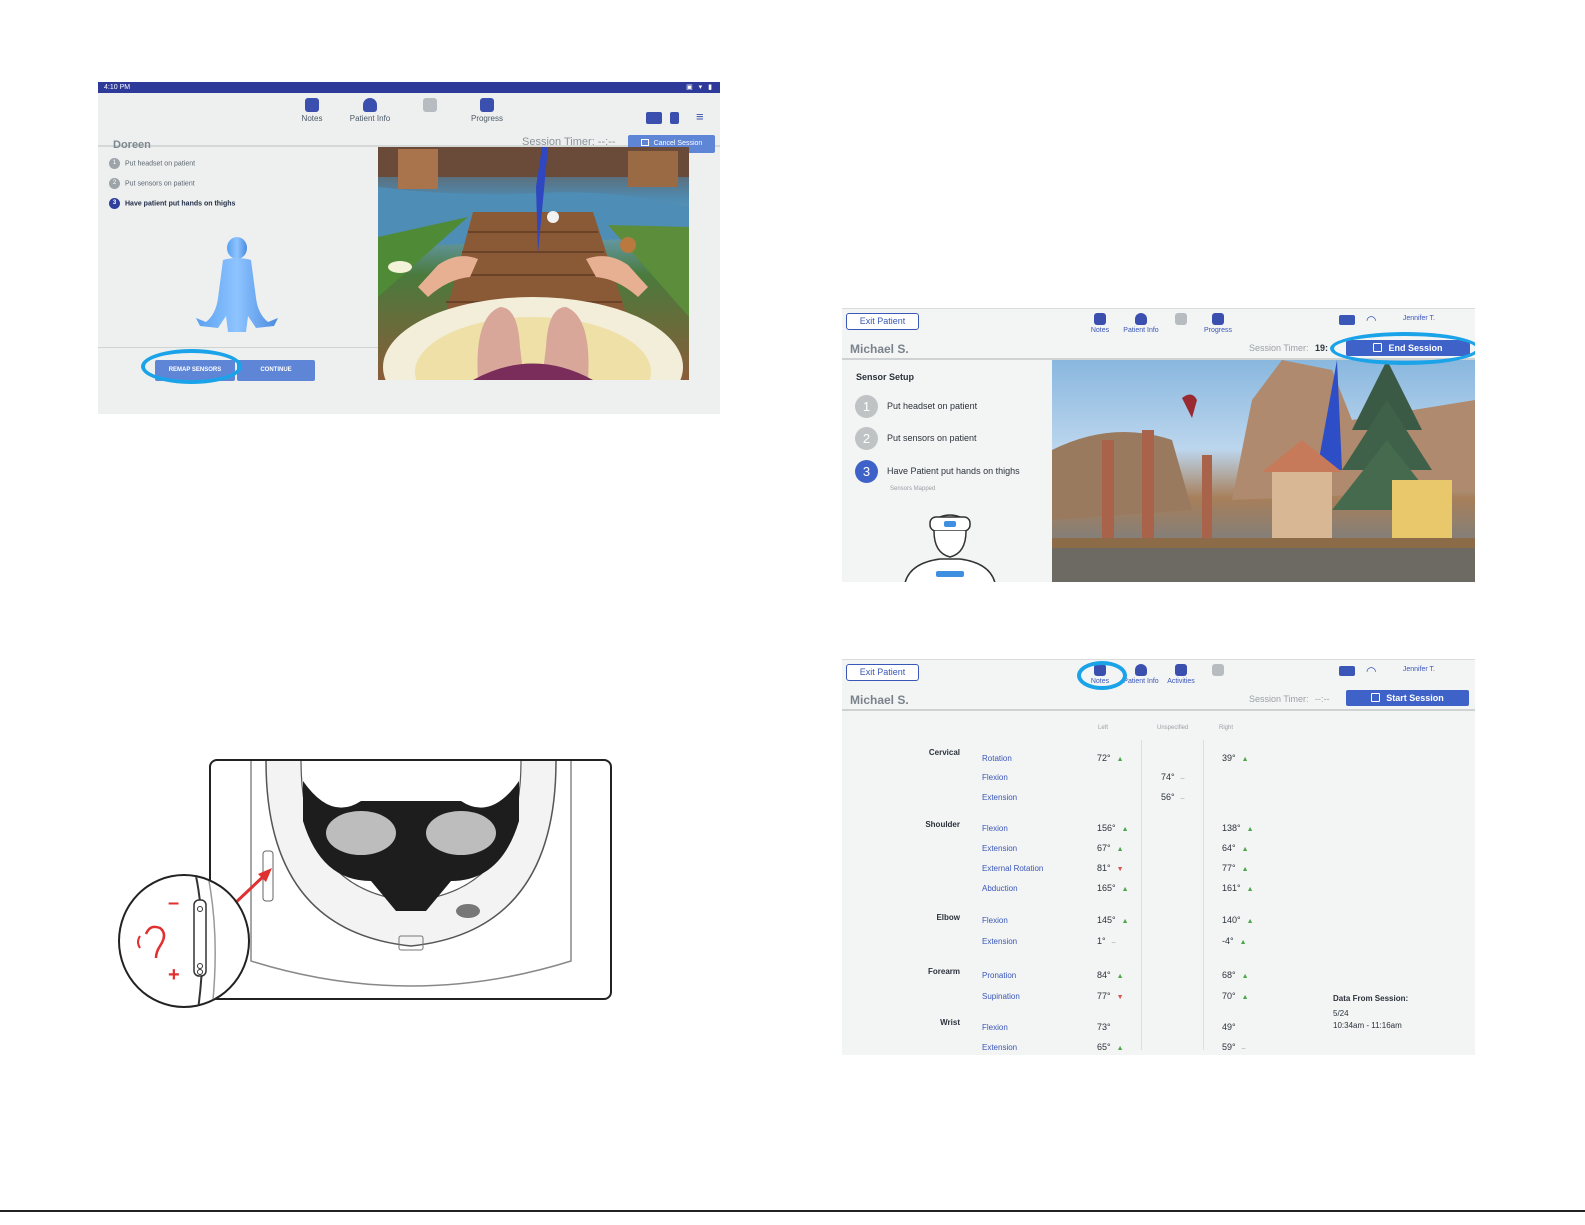  I want to click on nav-progress, so click(1218, 671).